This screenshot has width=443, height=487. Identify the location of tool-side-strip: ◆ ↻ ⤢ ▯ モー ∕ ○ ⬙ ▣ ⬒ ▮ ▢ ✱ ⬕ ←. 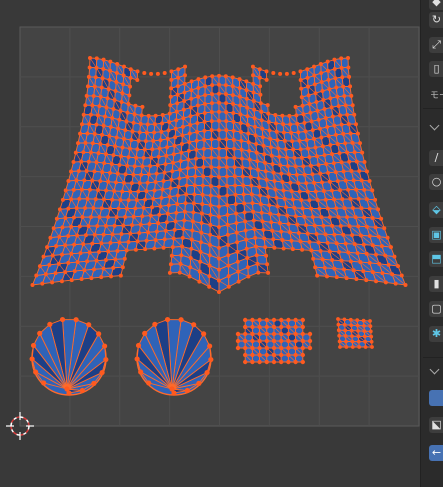
(431, 243).